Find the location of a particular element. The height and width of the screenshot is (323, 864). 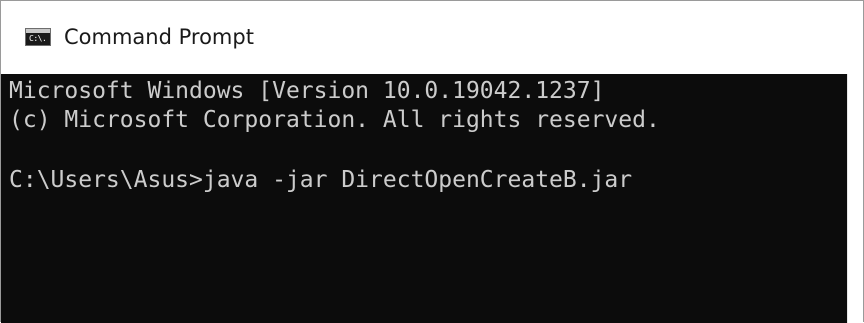

window-title: Command Prompt is located at coordinates (159, 37).